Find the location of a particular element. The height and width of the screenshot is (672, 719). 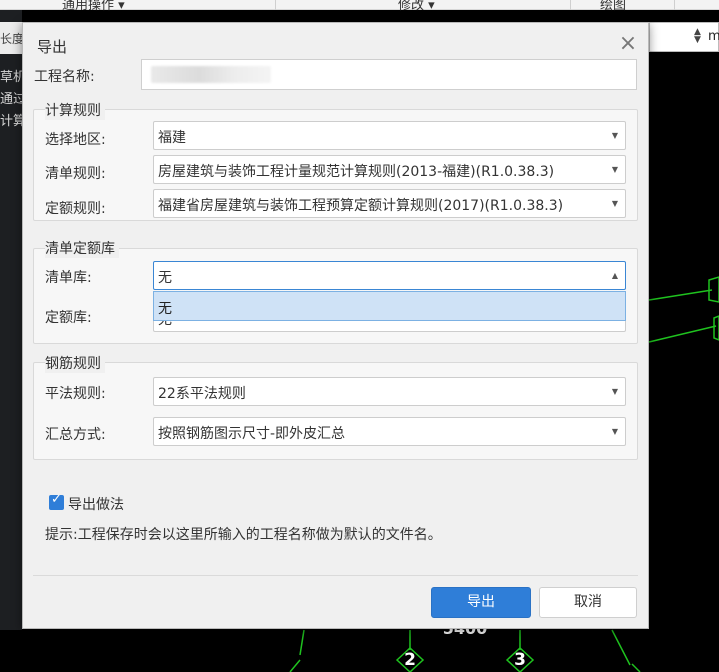

list-lib-dropdown-option: 无 is located at coordinates (389, 306).